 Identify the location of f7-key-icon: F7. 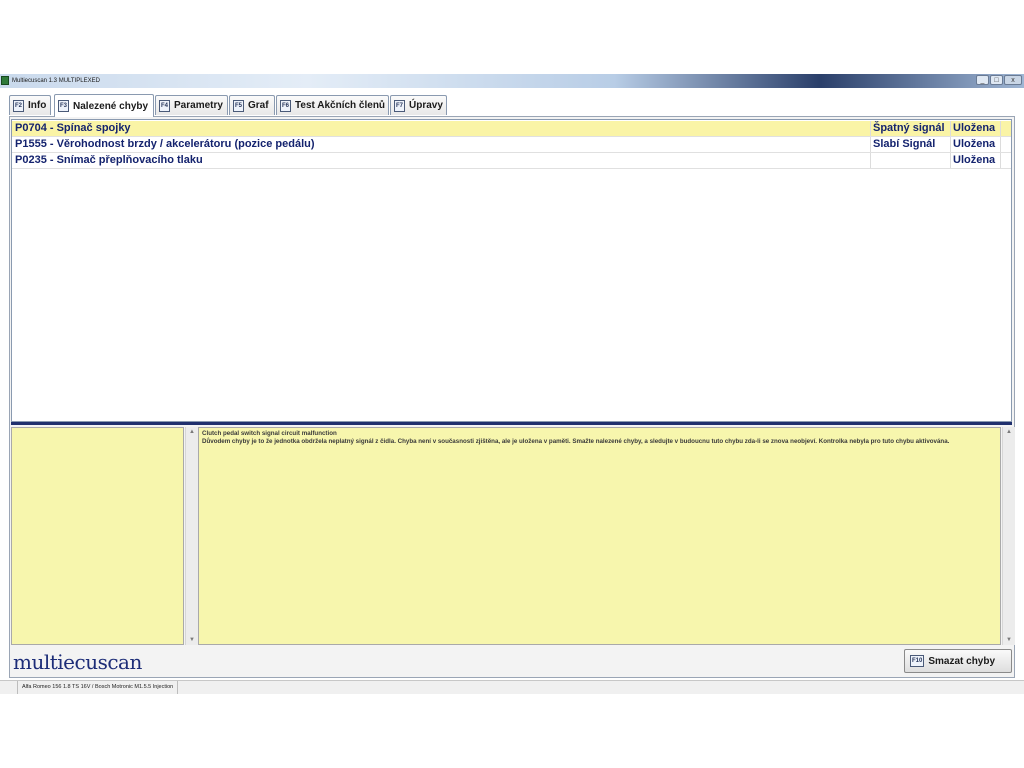
(400, 105).